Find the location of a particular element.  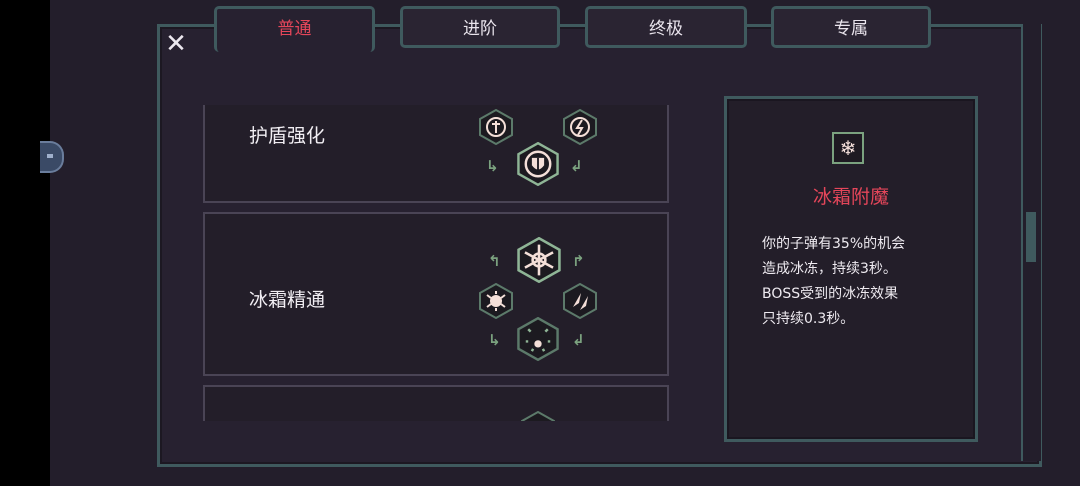

skill-card-frost: 冰霜精通 is located at coordinates (436, 294).